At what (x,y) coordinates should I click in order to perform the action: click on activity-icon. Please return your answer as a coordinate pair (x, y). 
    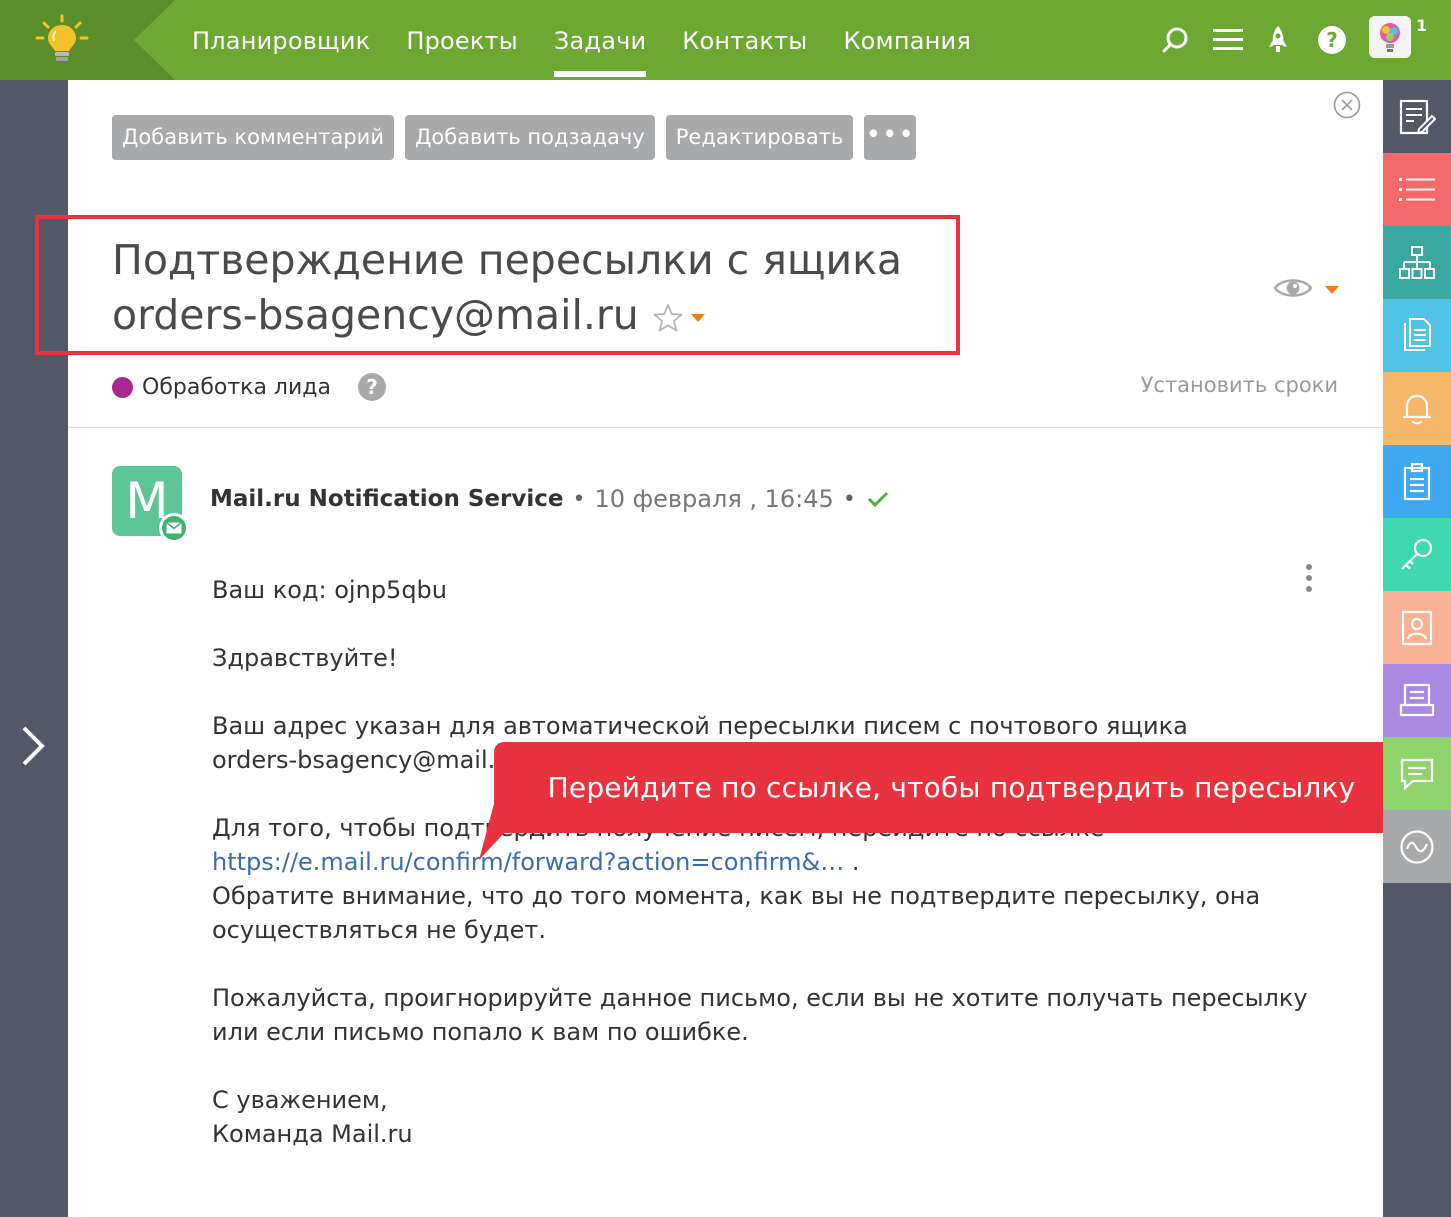
    Looking at the image, I should click on (1417, 846).